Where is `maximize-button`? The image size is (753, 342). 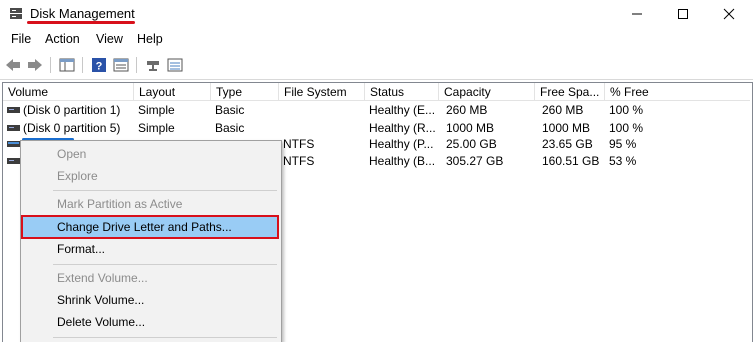
maximize-button is located at coordinates (683, 14).